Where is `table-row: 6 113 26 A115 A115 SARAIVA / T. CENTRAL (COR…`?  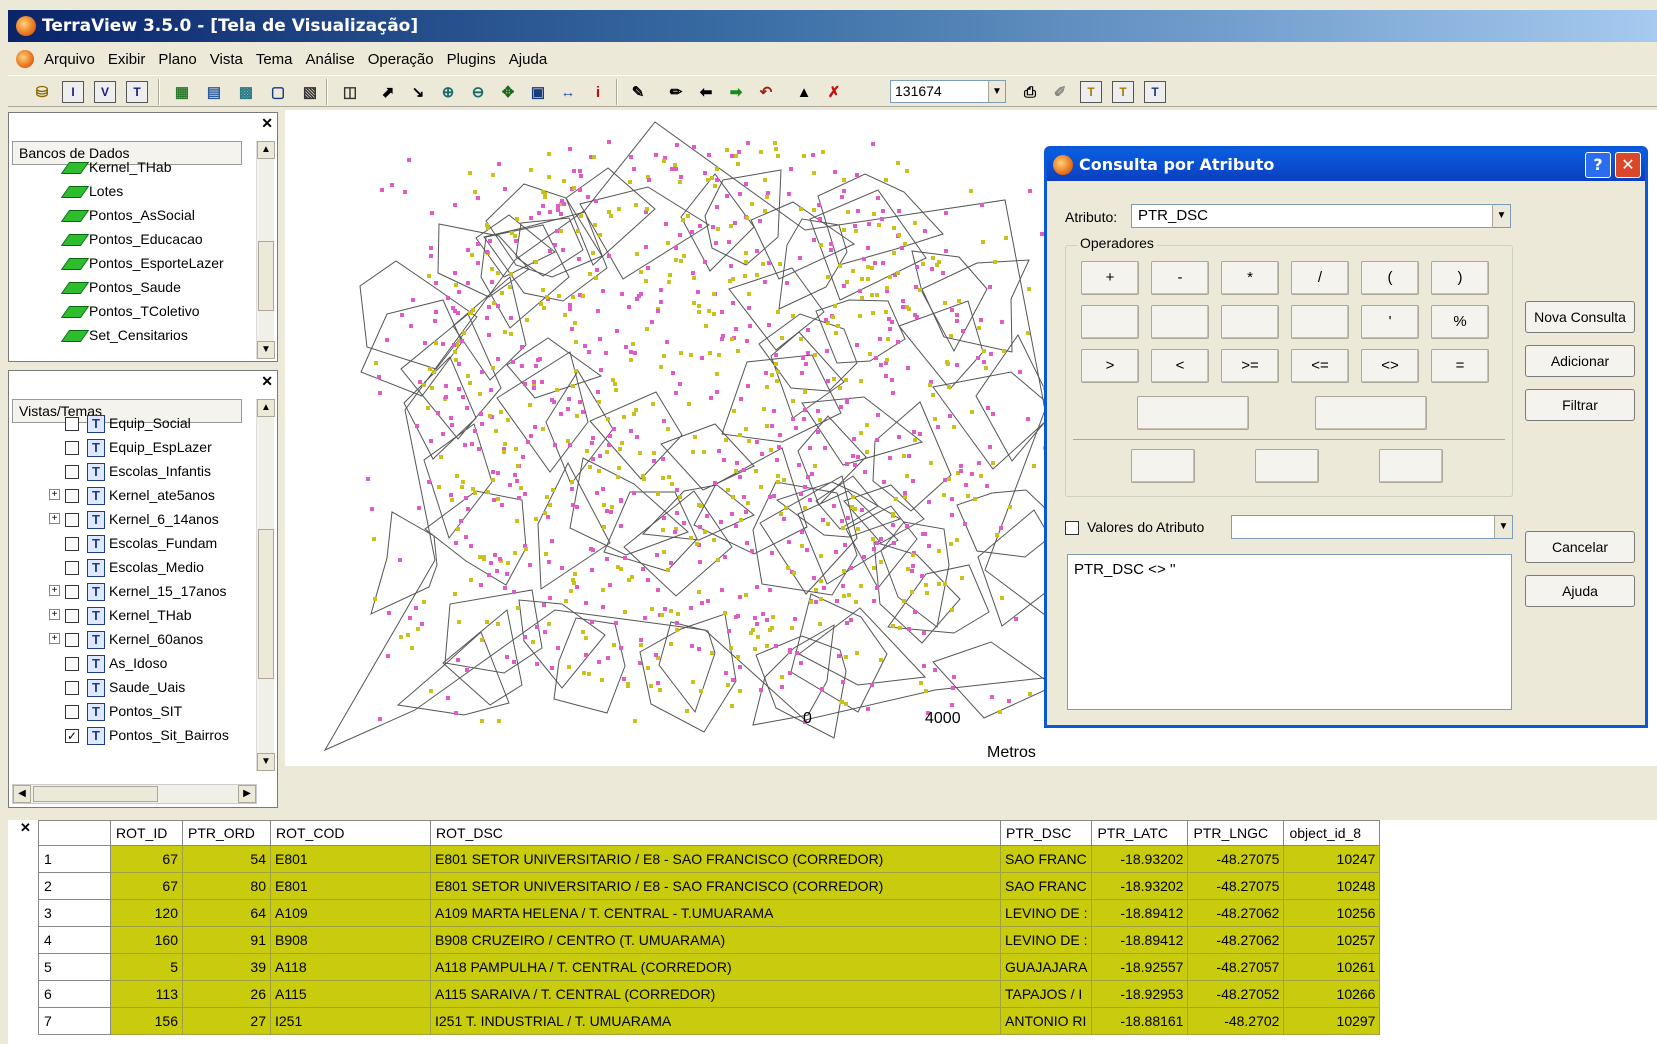
table-row: 6 113 26 A115 A115 SARAIVA / T. CENTRAL (COR… is located at coordinates (709, 994).